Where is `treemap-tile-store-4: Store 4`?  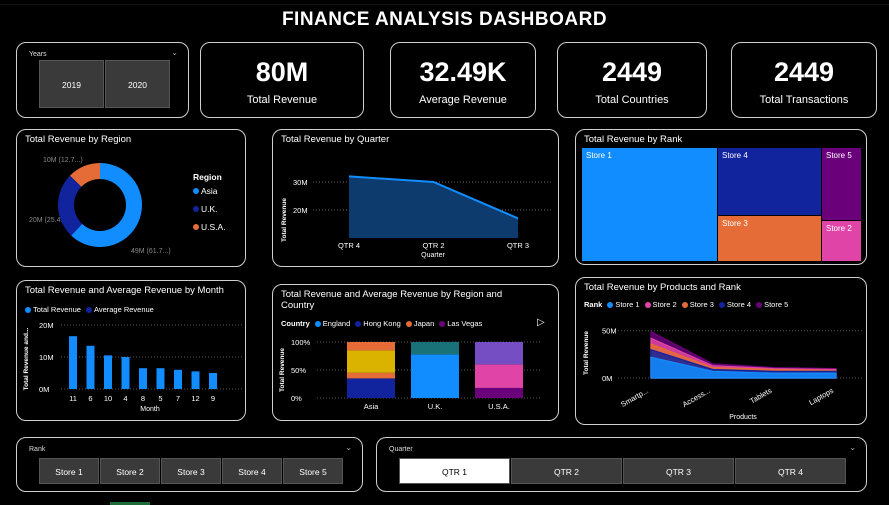 treemap-tile-store-4: Store 4 is located at coordinates (769, 181).